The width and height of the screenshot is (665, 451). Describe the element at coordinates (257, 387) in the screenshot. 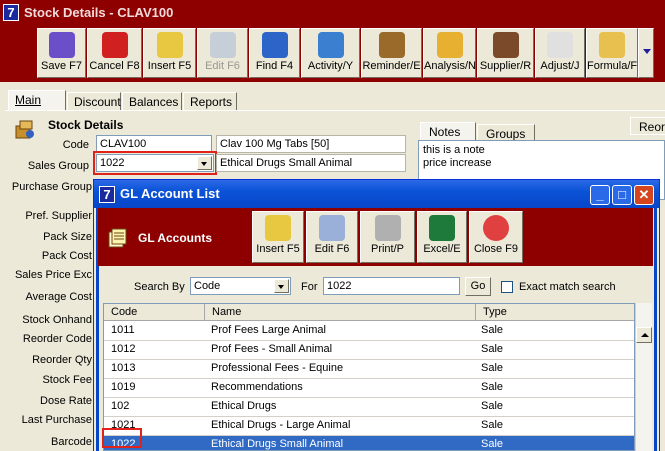

I see `cell-name: Recommendations` at that location.